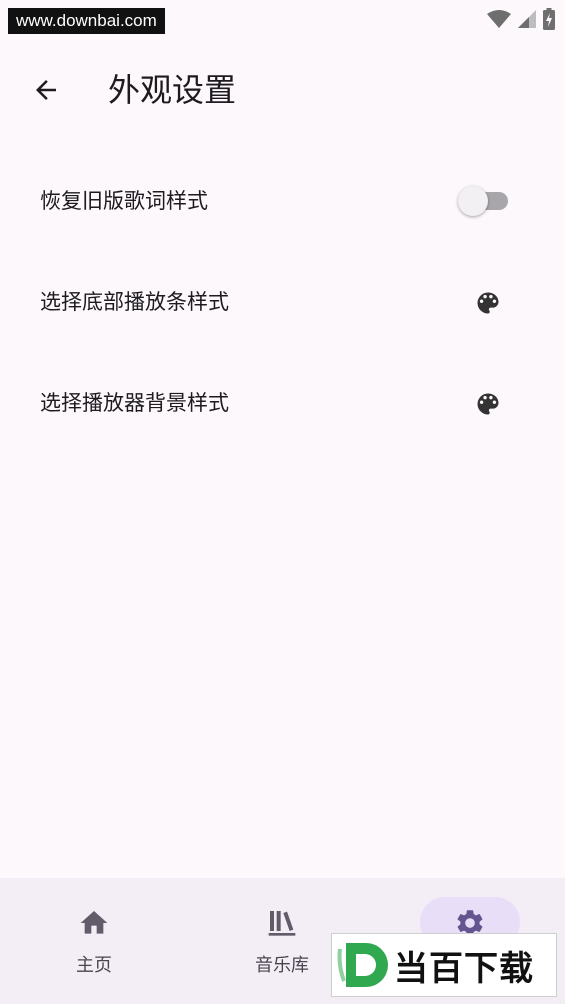 This screenshot has width=565, height=1004. I want to click on top-app-bar: 外观设置, so click(282, 90).